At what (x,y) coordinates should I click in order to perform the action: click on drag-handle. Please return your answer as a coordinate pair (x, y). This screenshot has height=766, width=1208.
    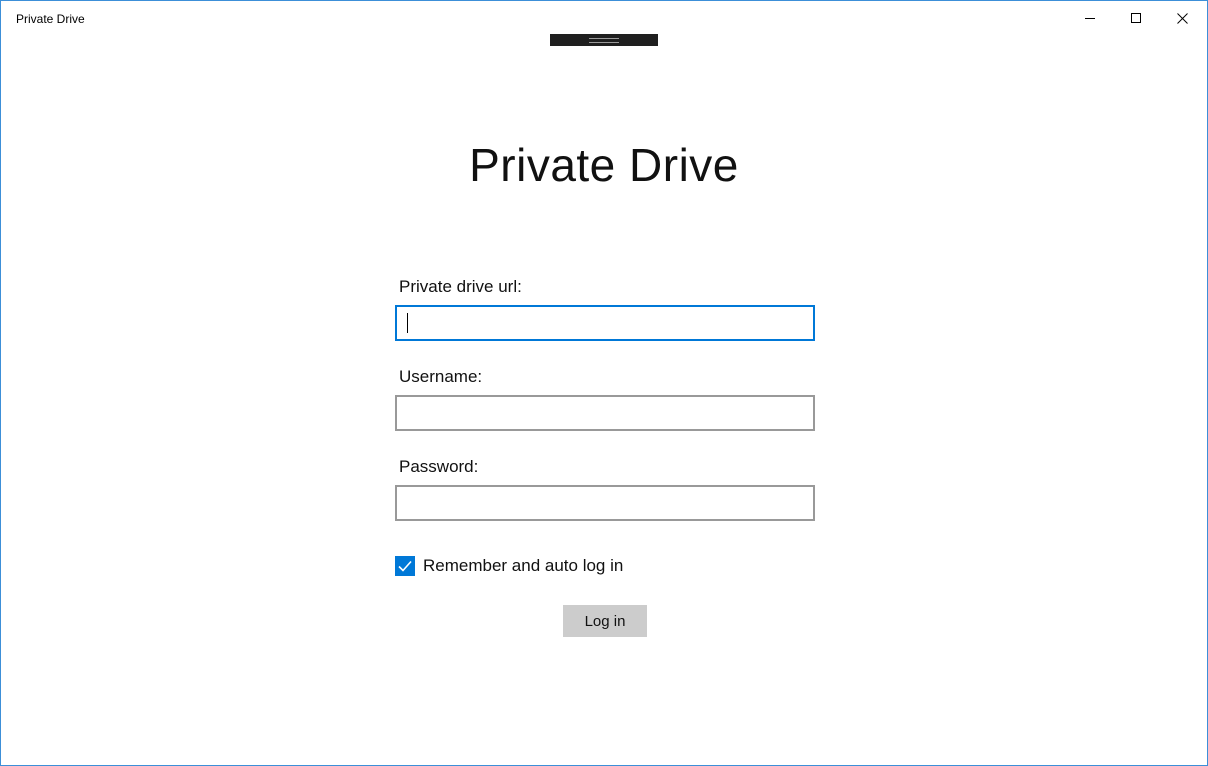
    Looking at the image, I should click on (604, 40).